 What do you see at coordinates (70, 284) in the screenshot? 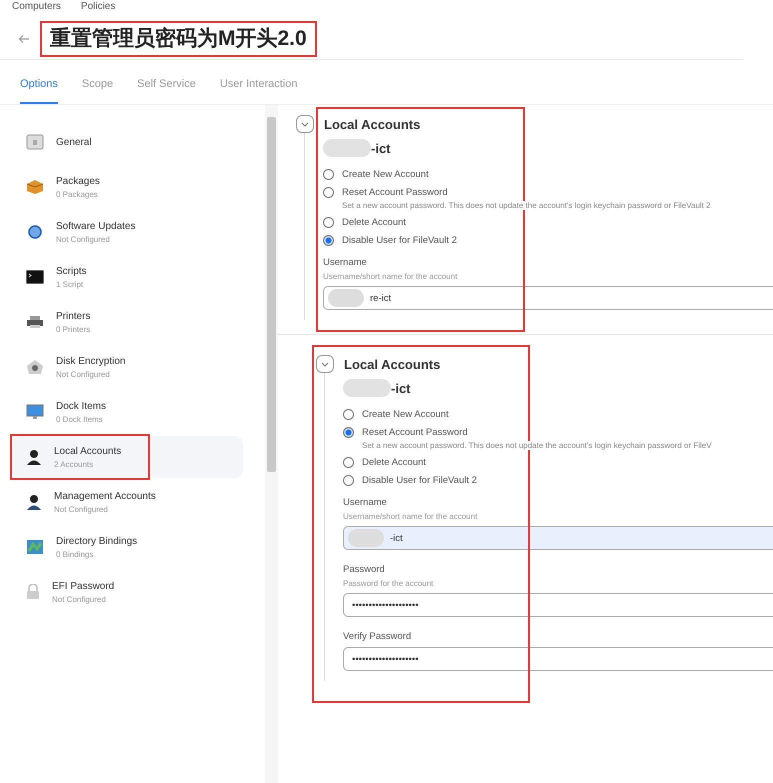
I see `sidebar-item-subtitle: 1 Script` at bounding box center [70, 284].